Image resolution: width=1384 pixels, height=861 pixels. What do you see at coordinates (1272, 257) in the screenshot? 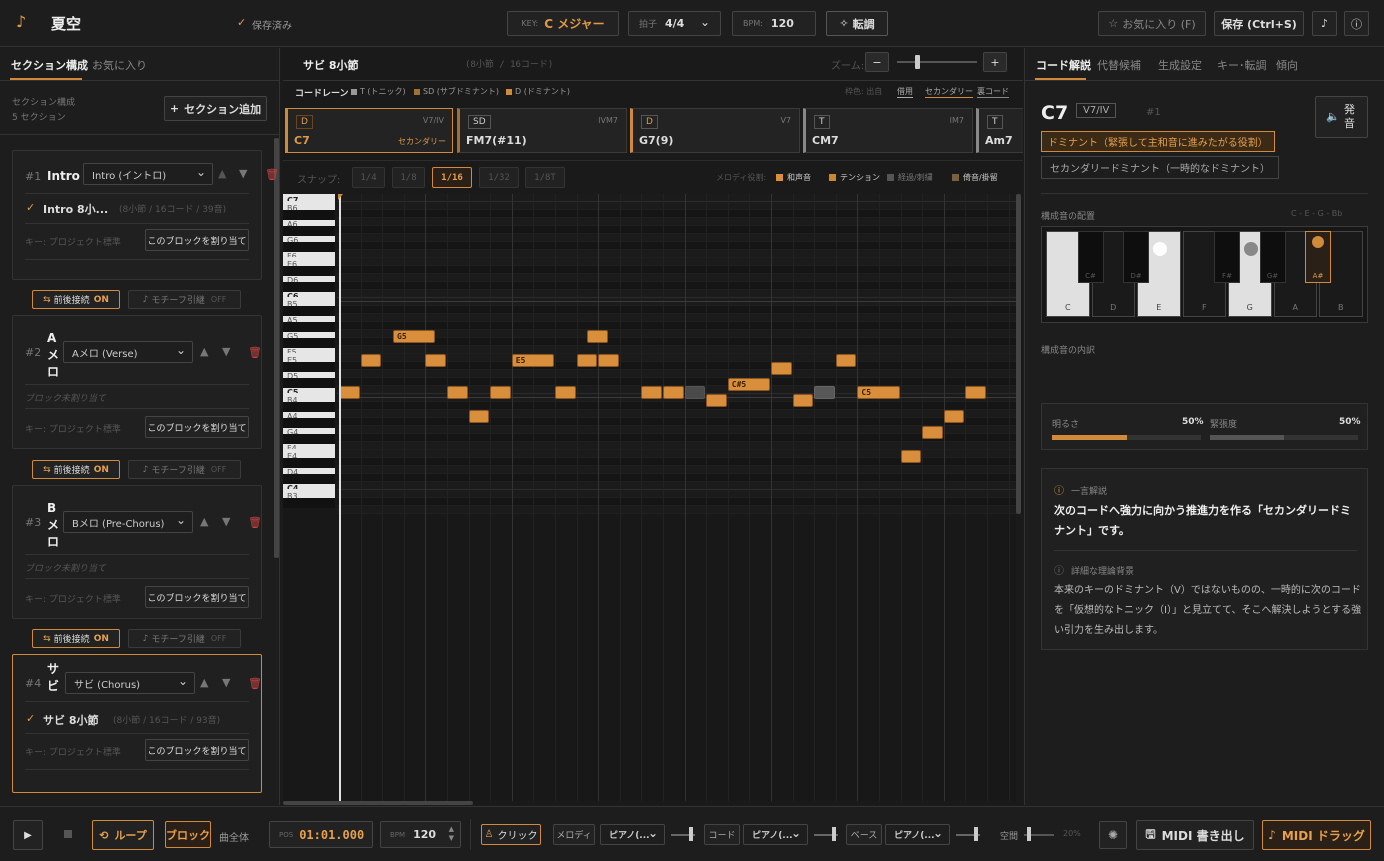
I see `voicing-black-key: G#` at bounding box center [1272, 257].